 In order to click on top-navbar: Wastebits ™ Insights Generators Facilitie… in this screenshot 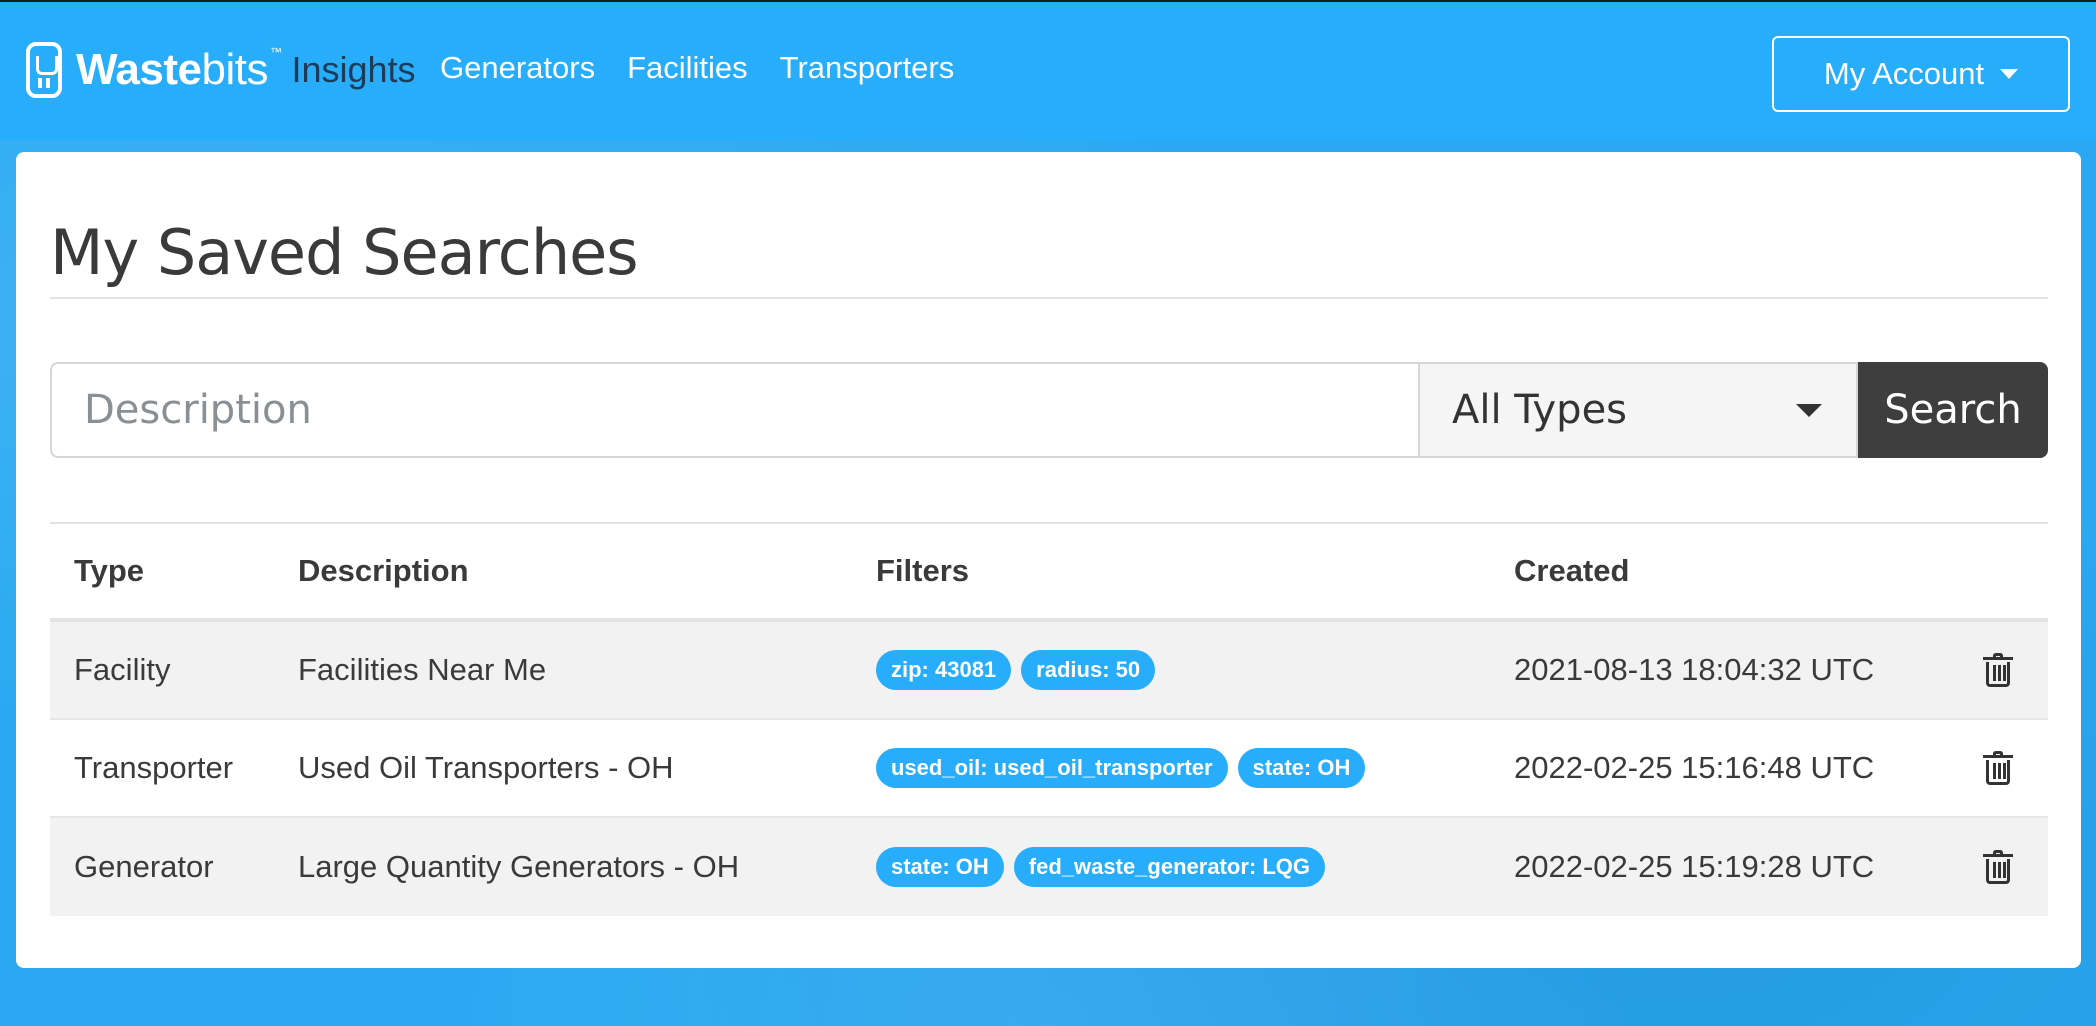, I will do `click(1048, 71)`.